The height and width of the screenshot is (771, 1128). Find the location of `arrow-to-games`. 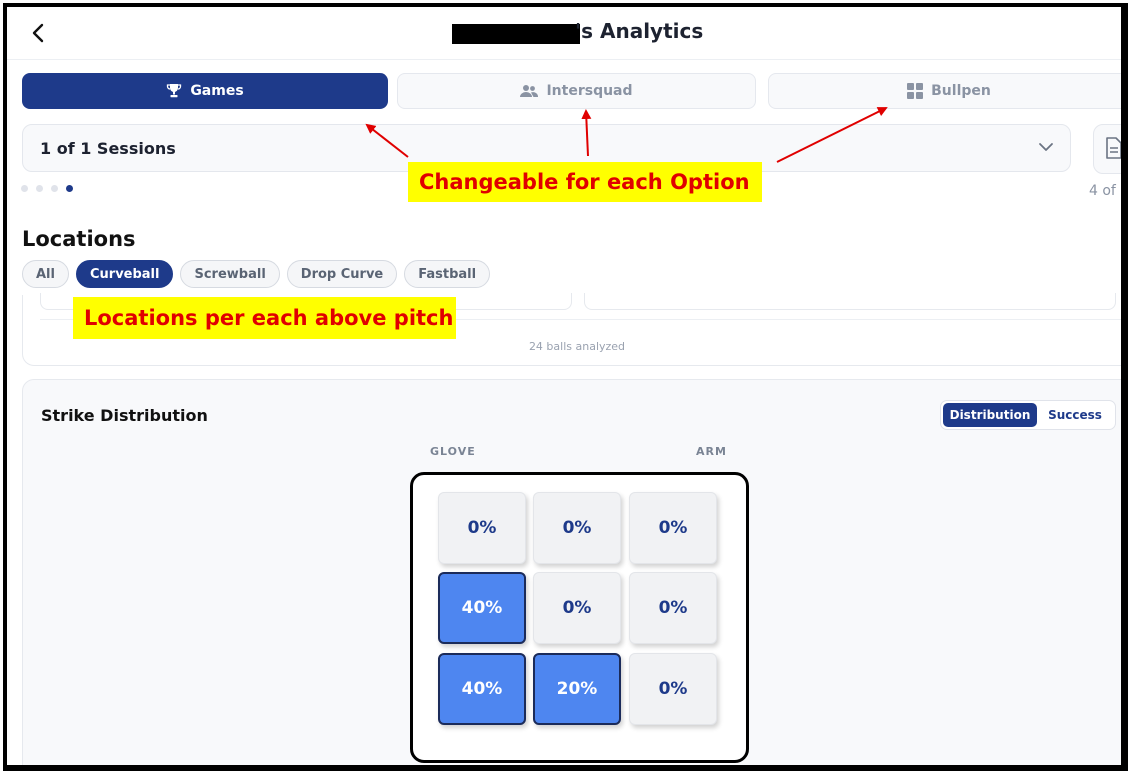

arrow-to-games is located at coordinates (387, 140).